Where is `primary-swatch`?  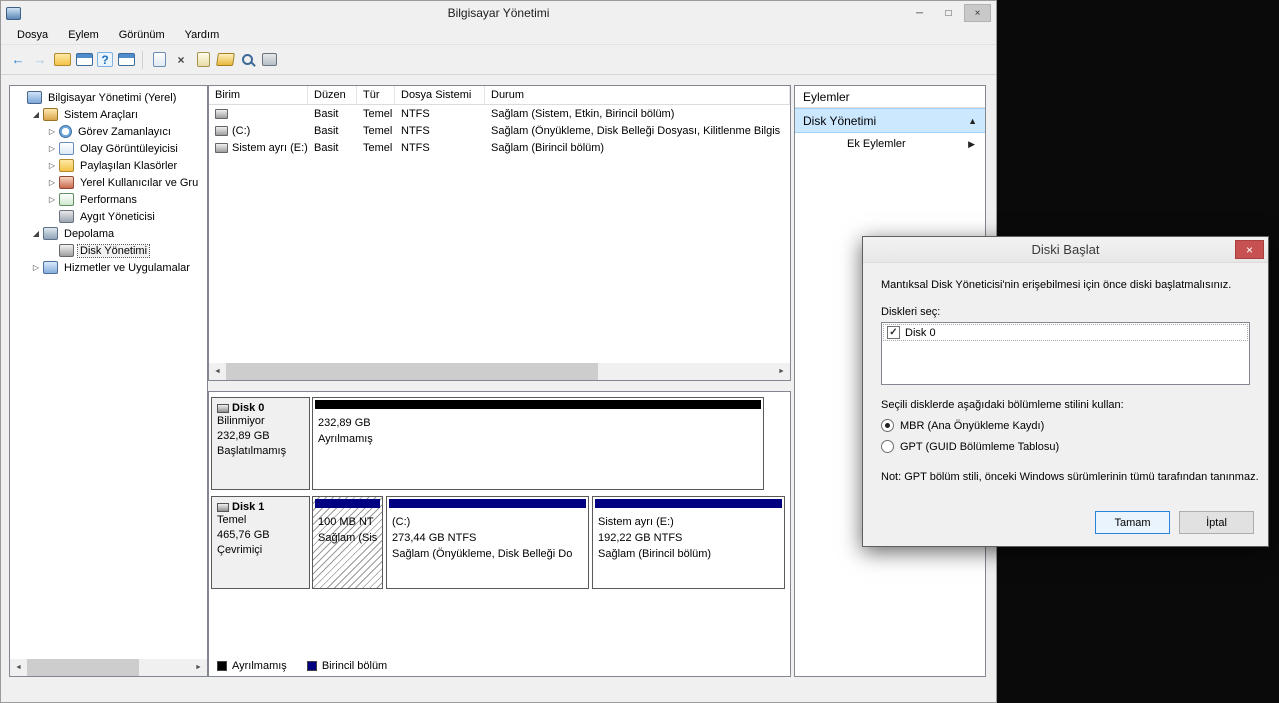 primary-swatch is located at coordinates (311, 666).